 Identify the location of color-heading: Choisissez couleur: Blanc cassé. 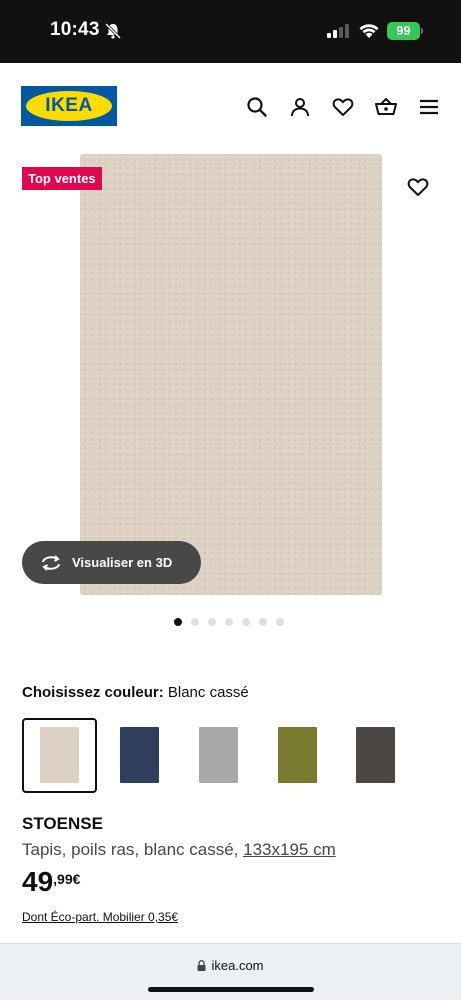
(135, 692).